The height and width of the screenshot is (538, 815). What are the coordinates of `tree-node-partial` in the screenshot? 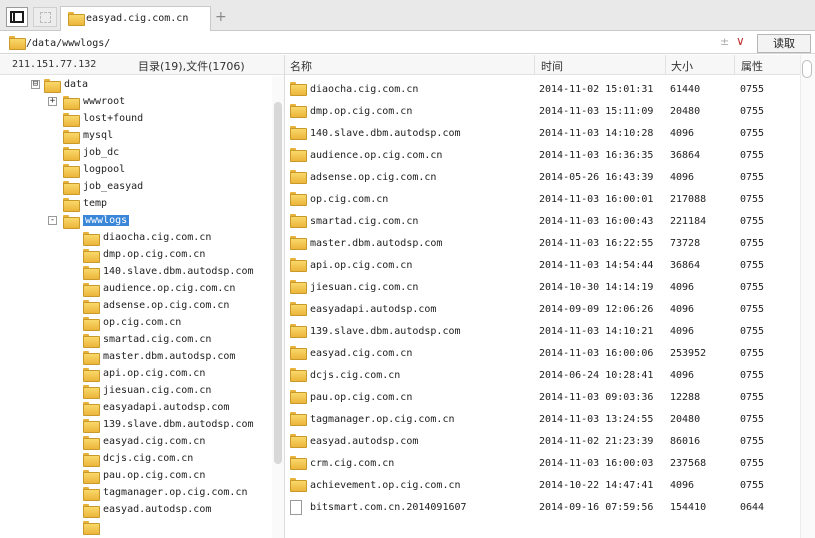 It's located at (93, 526).